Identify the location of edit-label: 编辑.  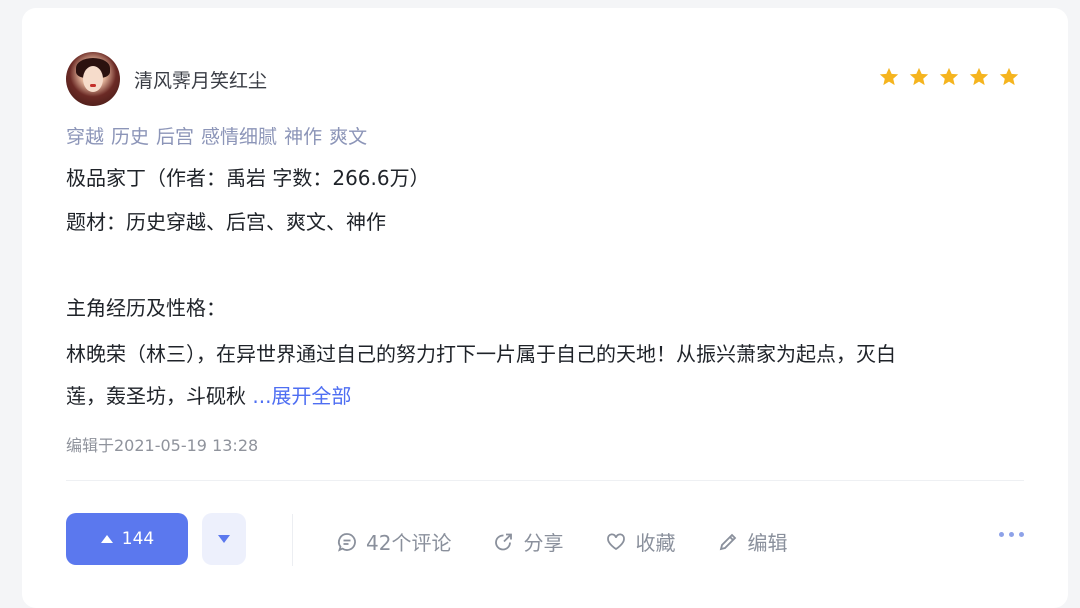
(767, 543).